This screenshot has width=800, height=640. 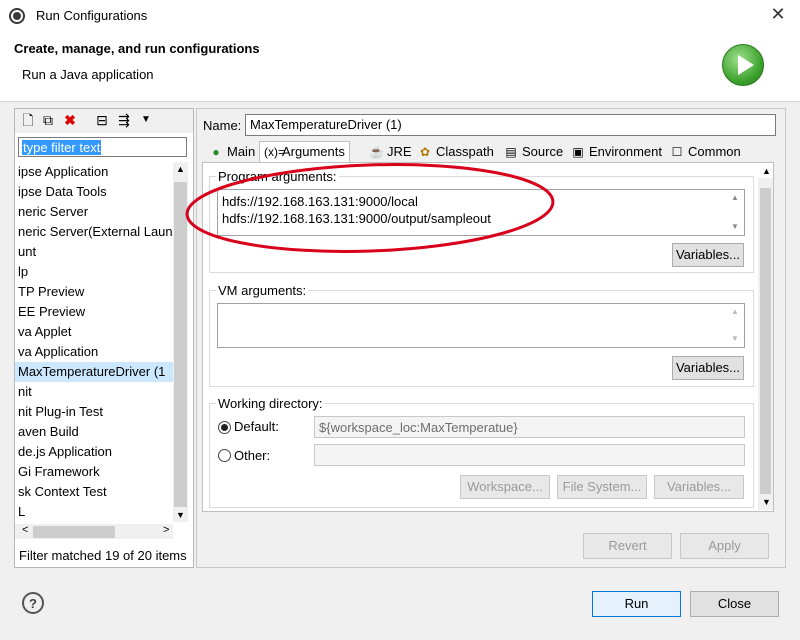 What do you see at coordinates (705, 152) in the screenshot?
I see `tab-common: ☐ Common` at bounding box center [705, 152].